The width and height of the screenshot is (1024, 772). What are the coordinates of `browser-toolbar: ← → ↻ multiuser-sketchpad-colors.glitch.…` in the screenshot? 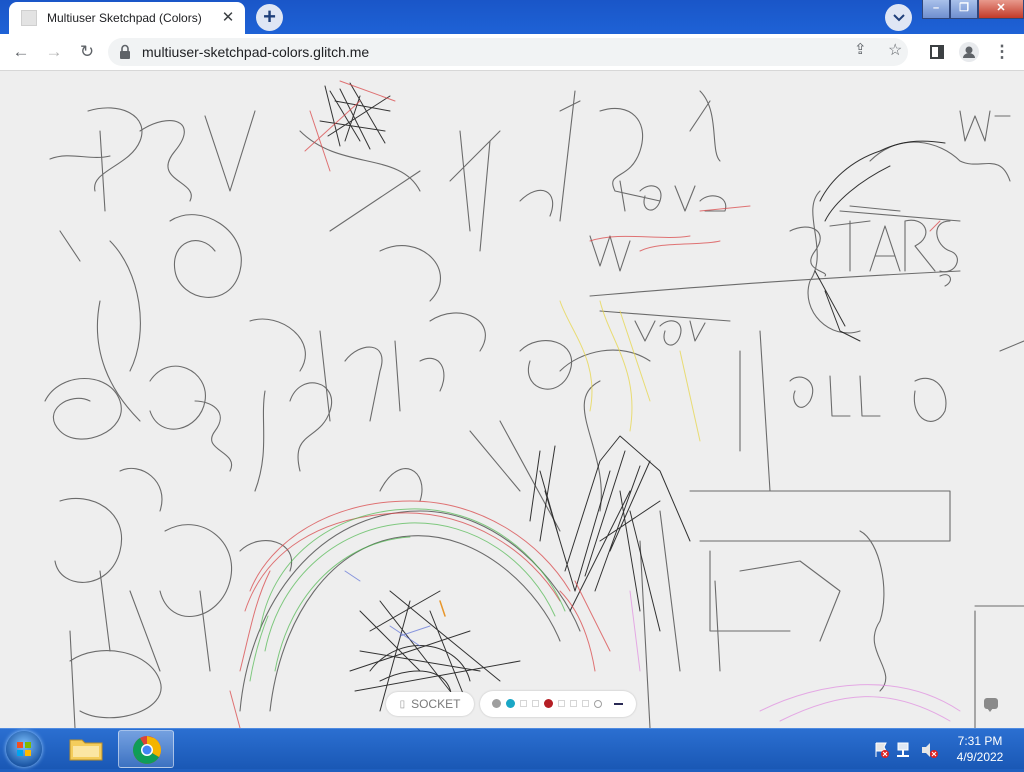 It's located at (512, 52).